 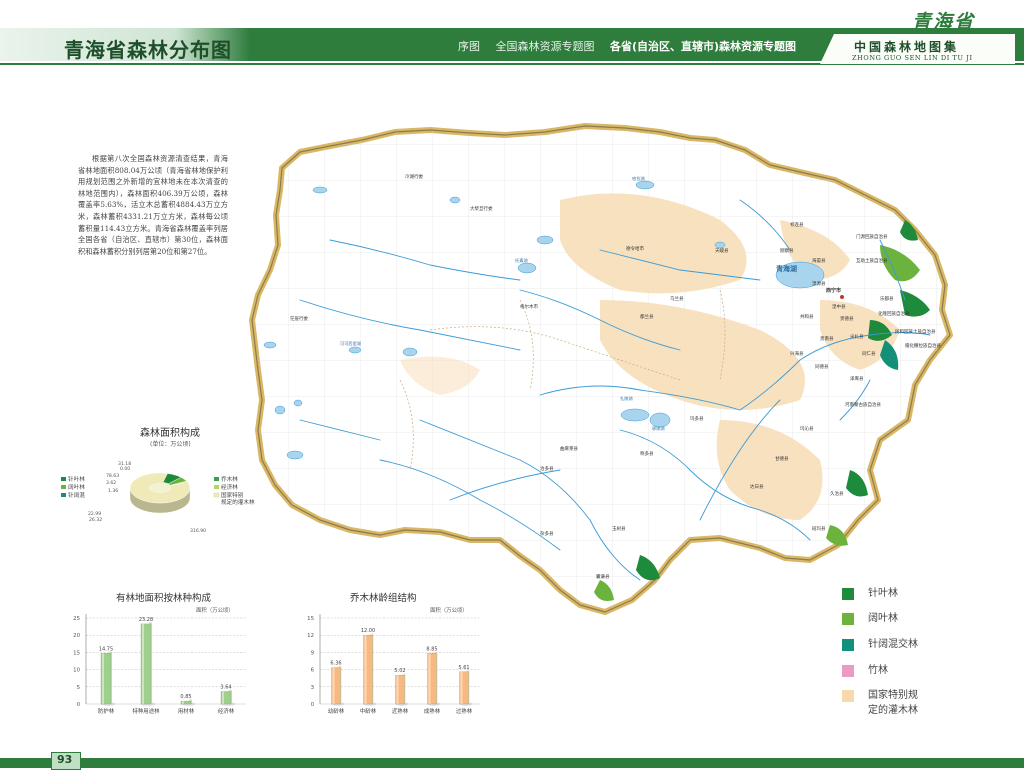 What do you see at coordinates (848, 645) in the screenshot?
I see `legend-swatch-mixed` at bounding box center [848, 645].